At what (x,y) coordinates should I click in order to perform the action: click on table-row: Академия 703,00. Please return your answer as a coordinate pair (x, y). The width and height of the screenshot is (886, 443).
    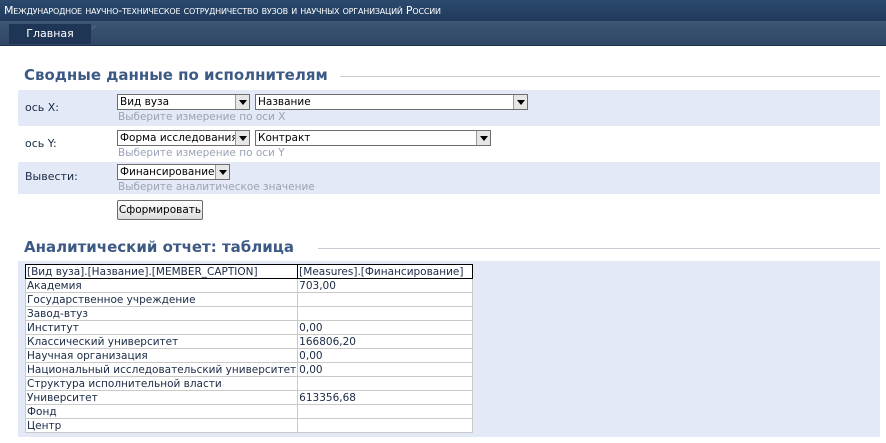
    Looking at the image, I should click on (249, 285).